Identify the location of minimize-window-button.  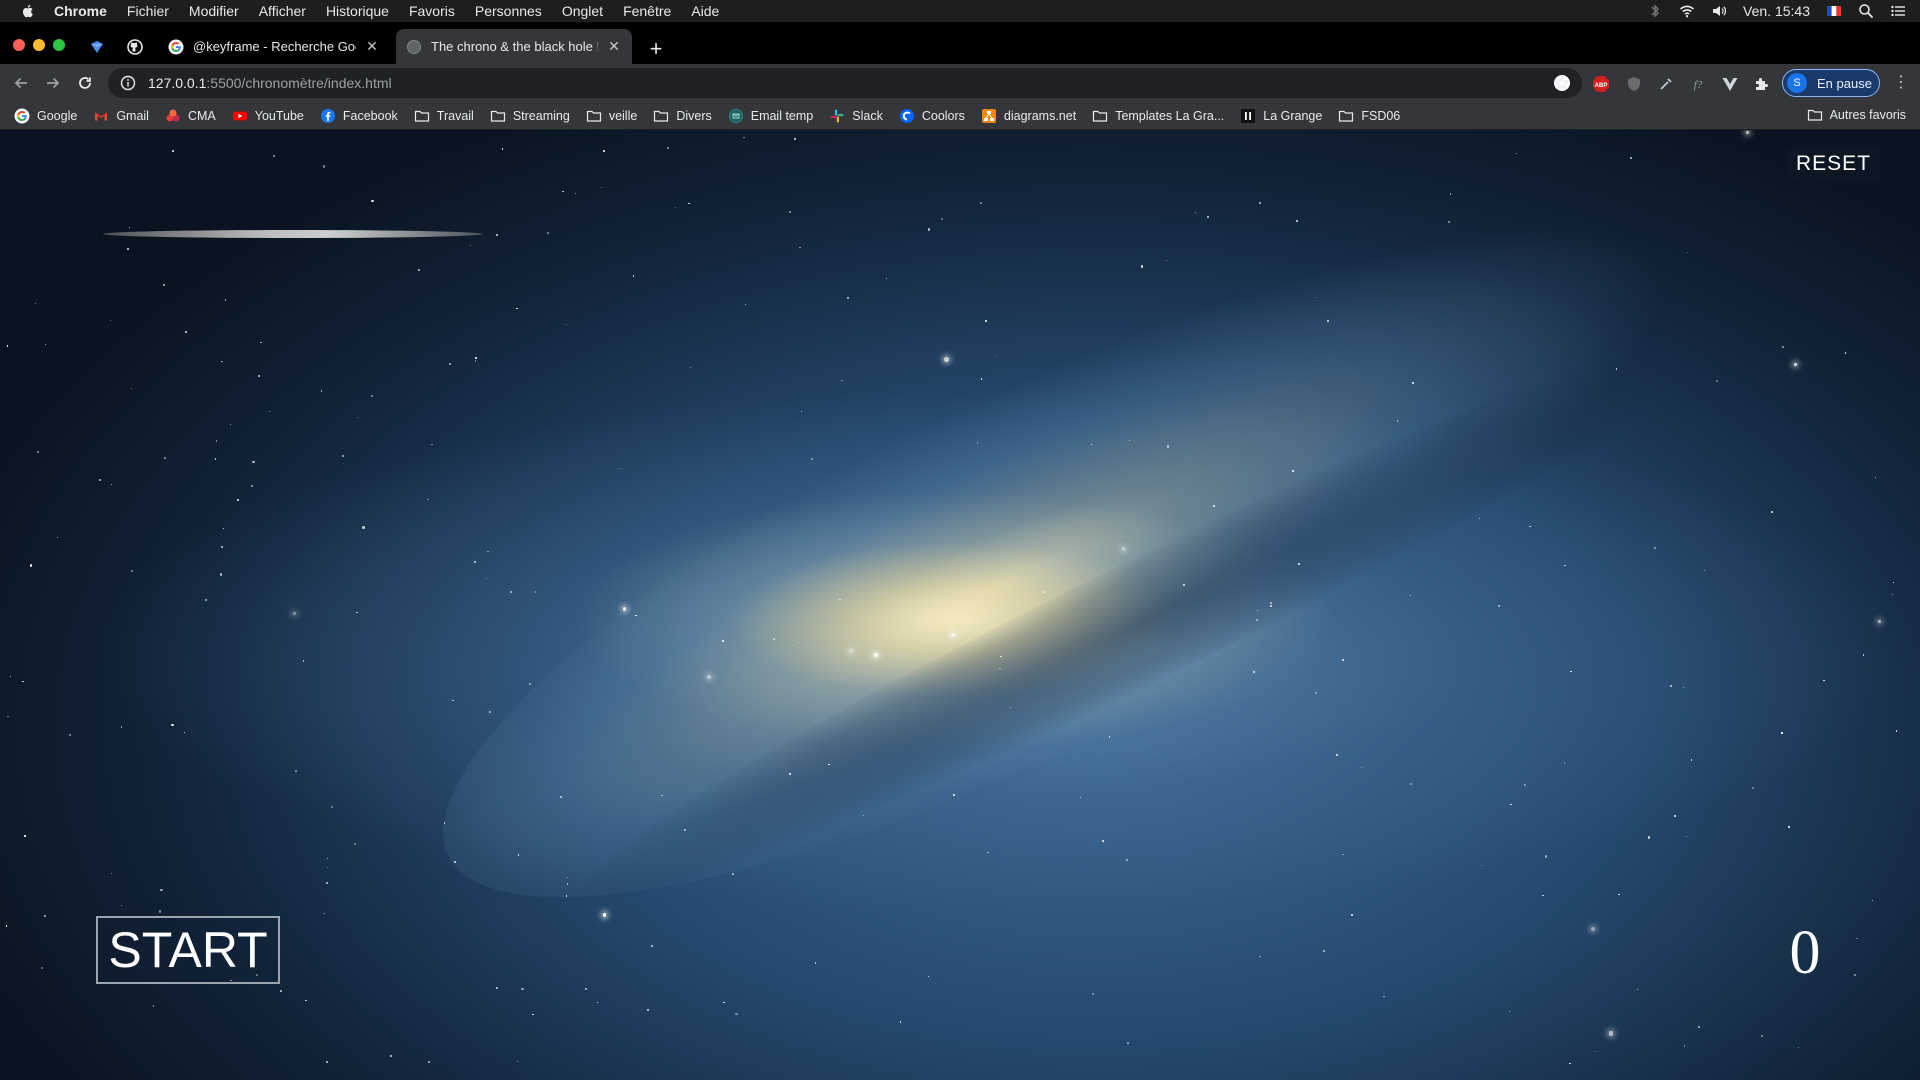
(39, 45).